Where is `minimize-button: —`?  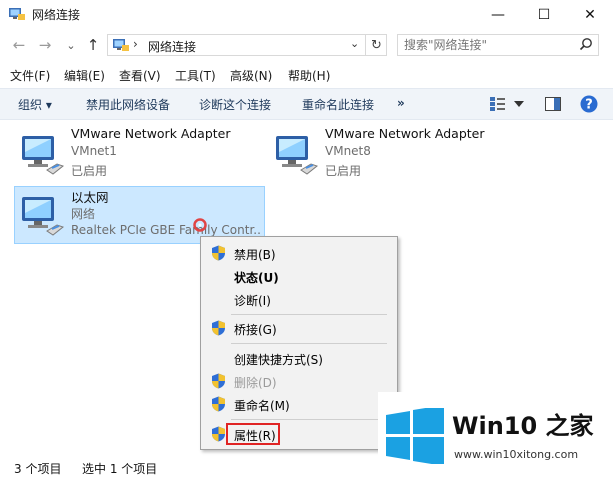
minimize-button: — is located at coordinates (498, 15).